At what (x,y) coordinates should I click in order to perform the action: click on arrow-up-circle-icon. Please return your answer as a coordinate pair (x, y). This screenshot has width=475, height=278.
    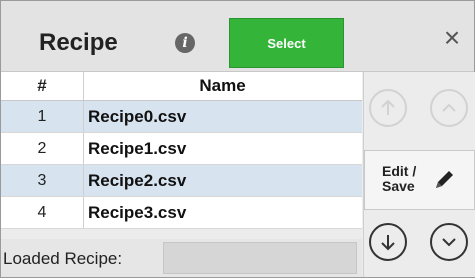
    Looking at the image, I should click on (388, 108).